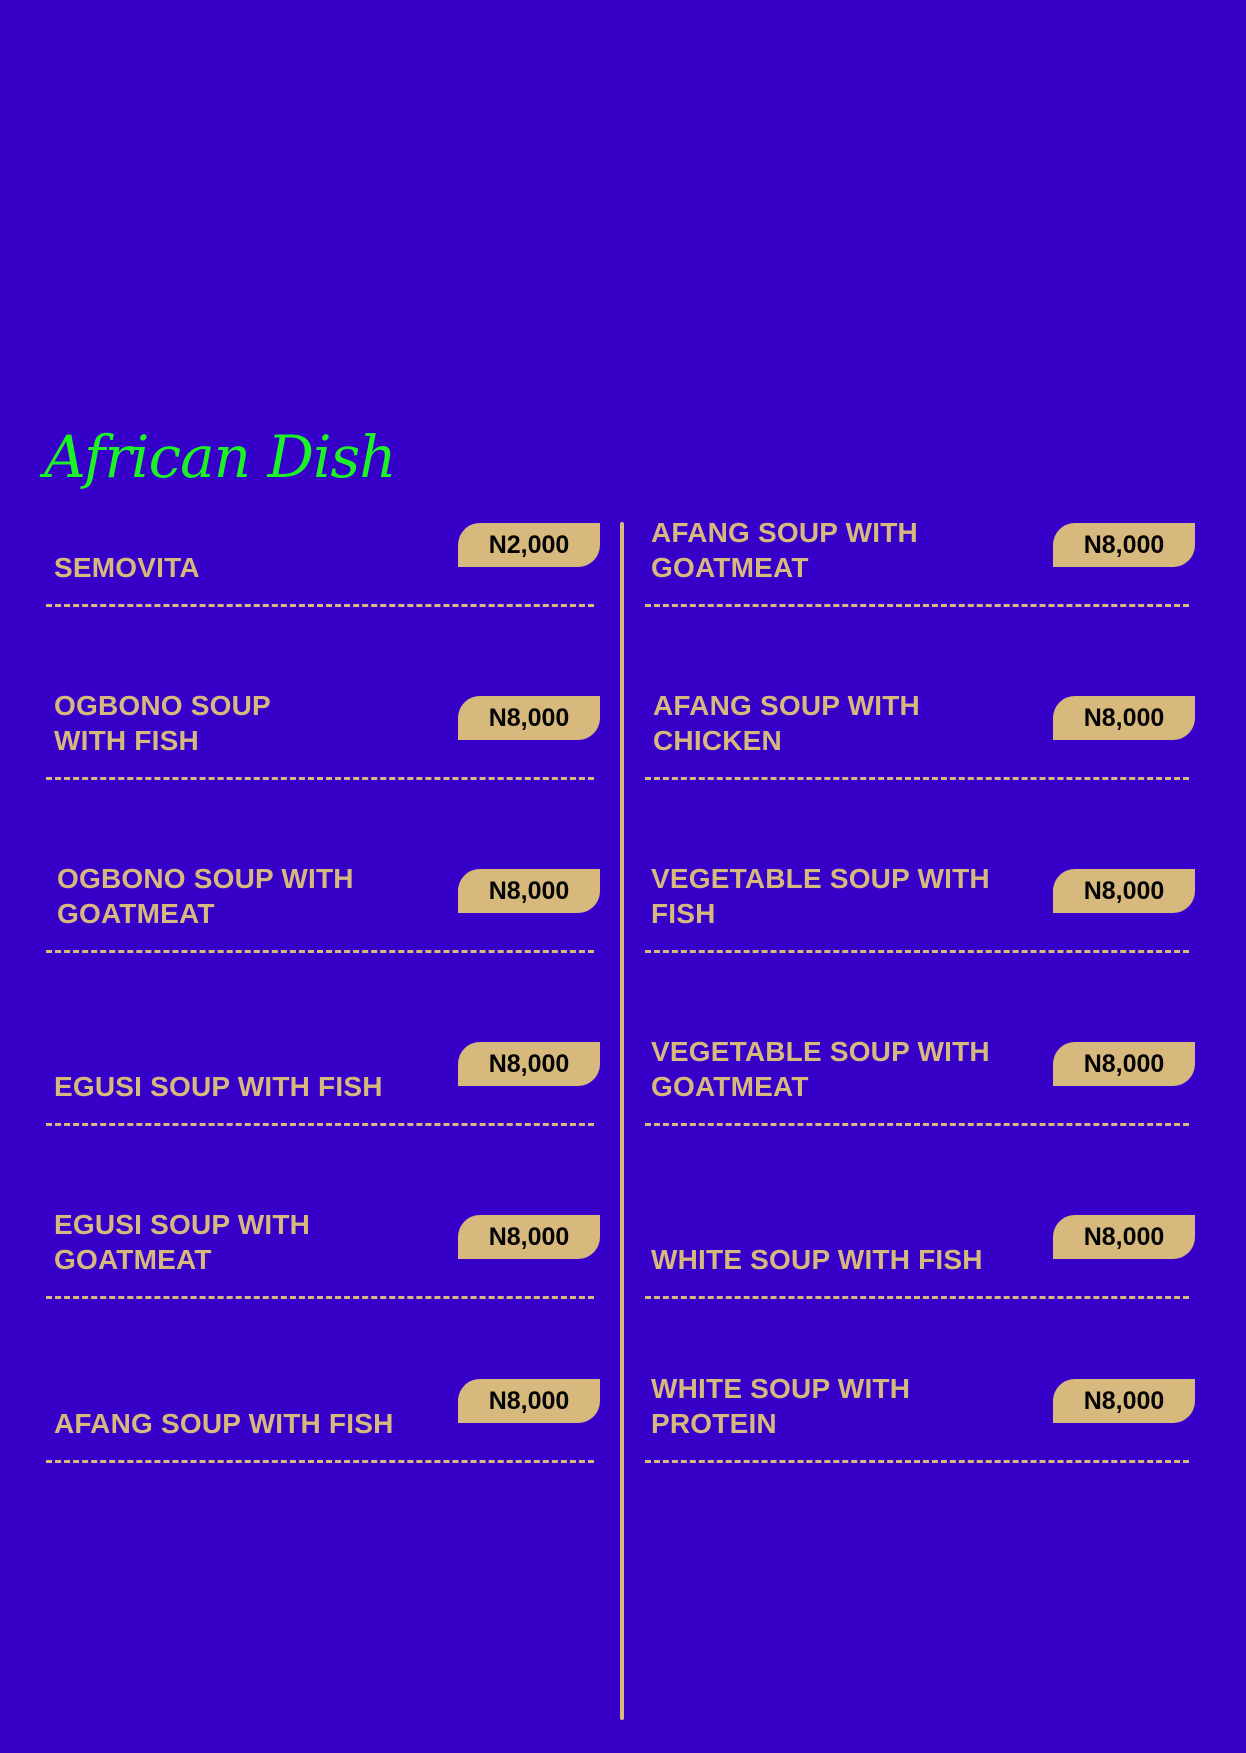 The width and height of the screenshot is (1246, 1753). I want to click on menu-item-name: AFANG SOUP WITH GOATMEAT, so click(784, 550).